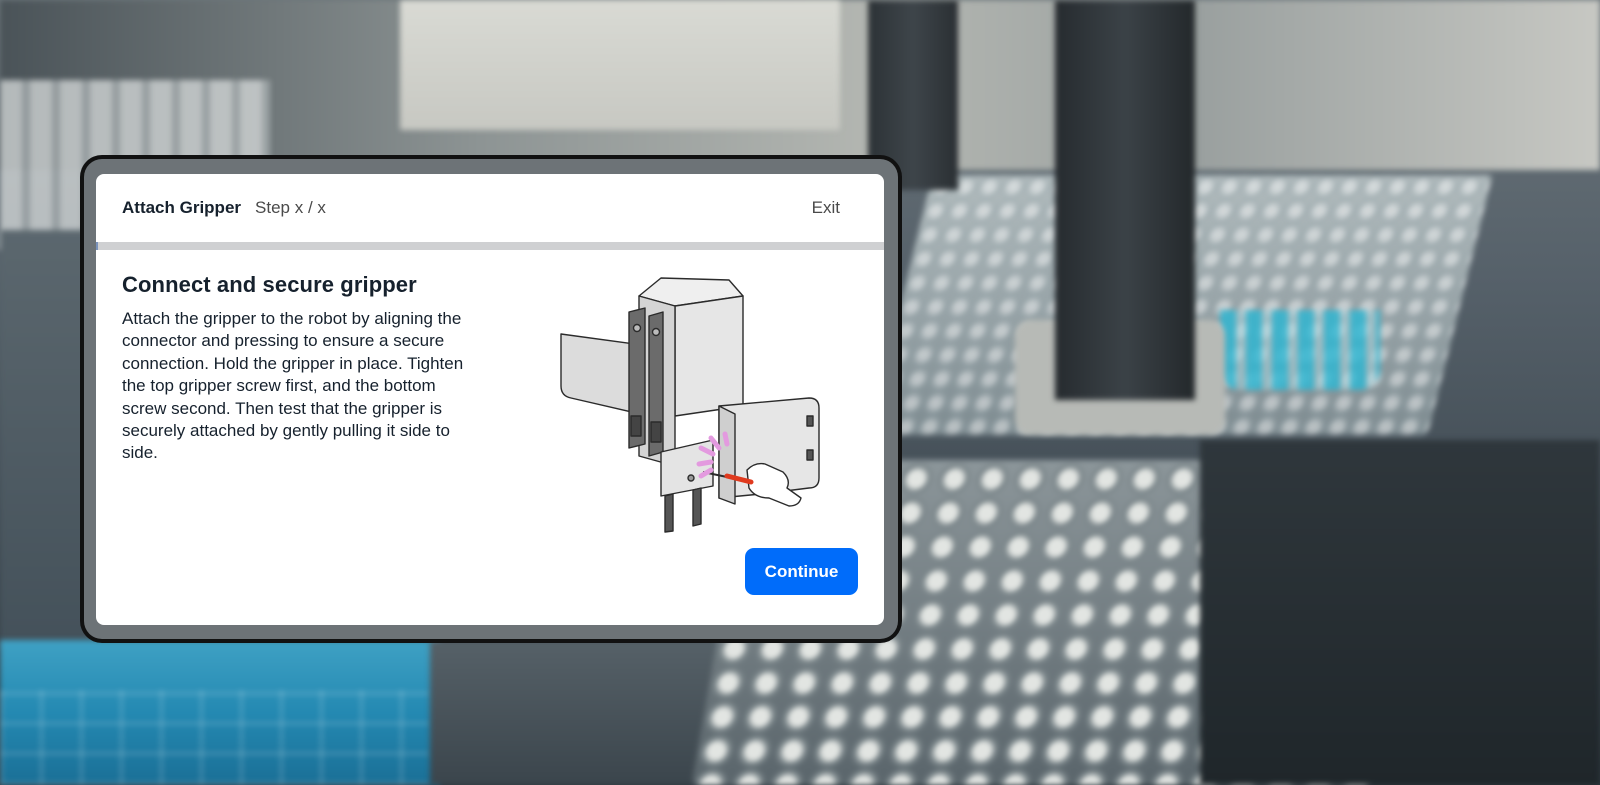  What do you see at coordinates (290, 207) in the screenshot?
I see `step-indicator: Step x / x` at bounding box center [290, 207].